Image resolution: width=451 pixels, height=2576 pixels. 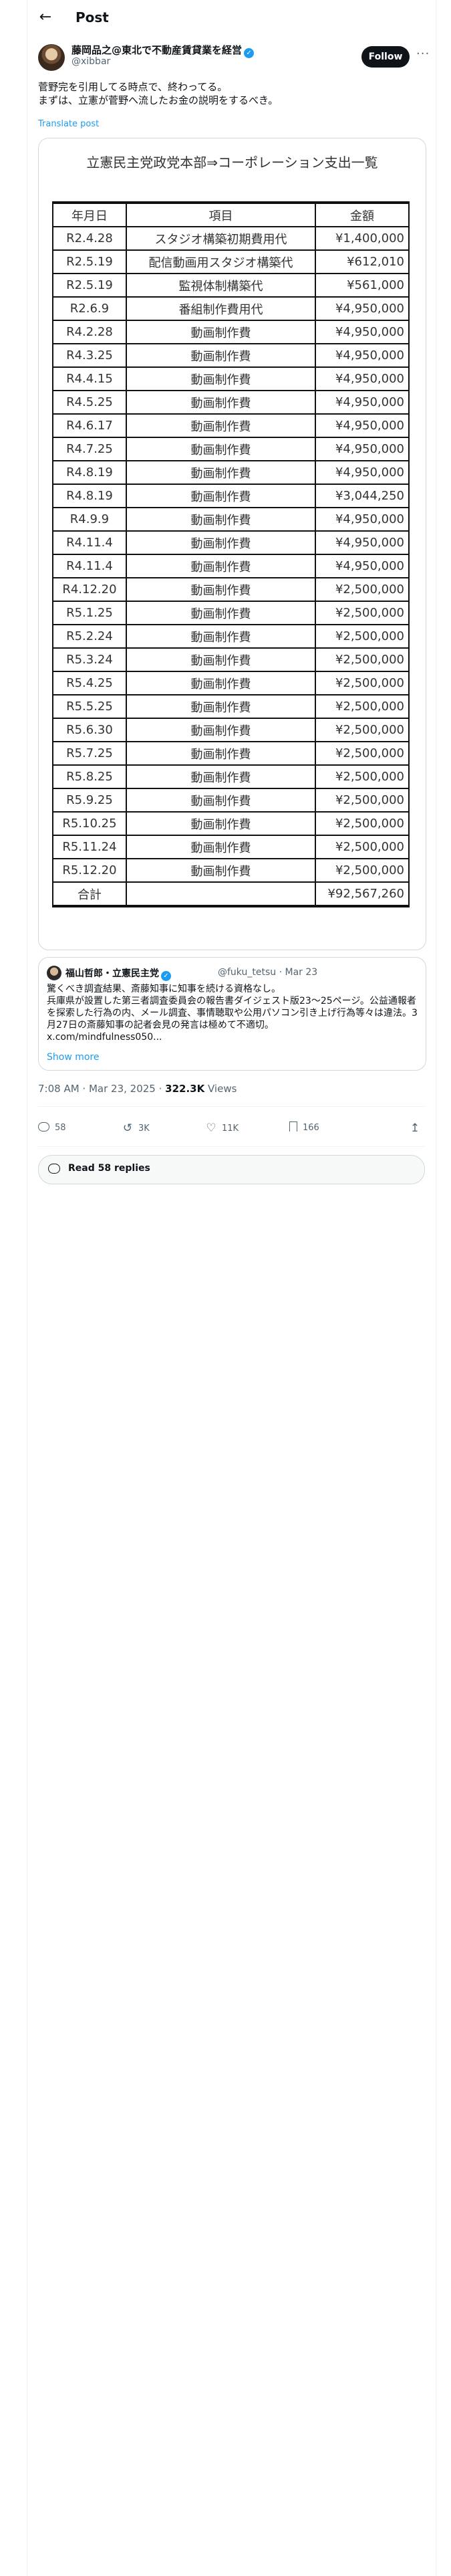 I want to click on table-total-row: 合計 ¥92,567,260, so click(x=231, y=894).